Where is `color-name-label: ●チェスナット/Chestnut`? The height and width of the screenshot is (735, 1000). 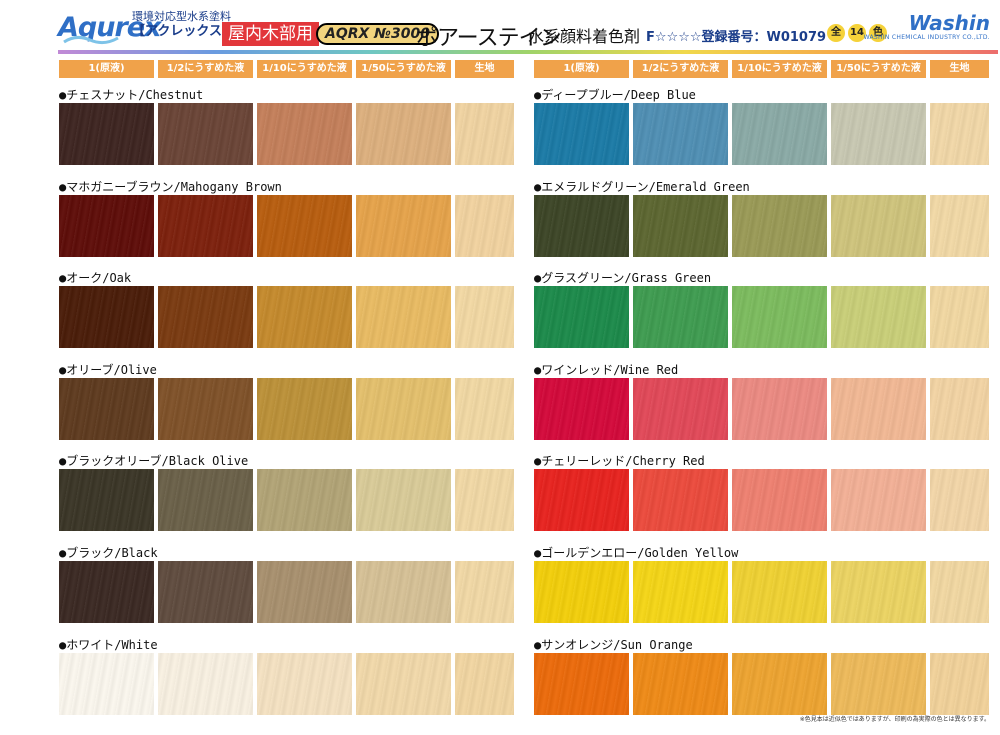
color-name-label: ●チェスナット/Chestnut is located at coordinates (131, 95).